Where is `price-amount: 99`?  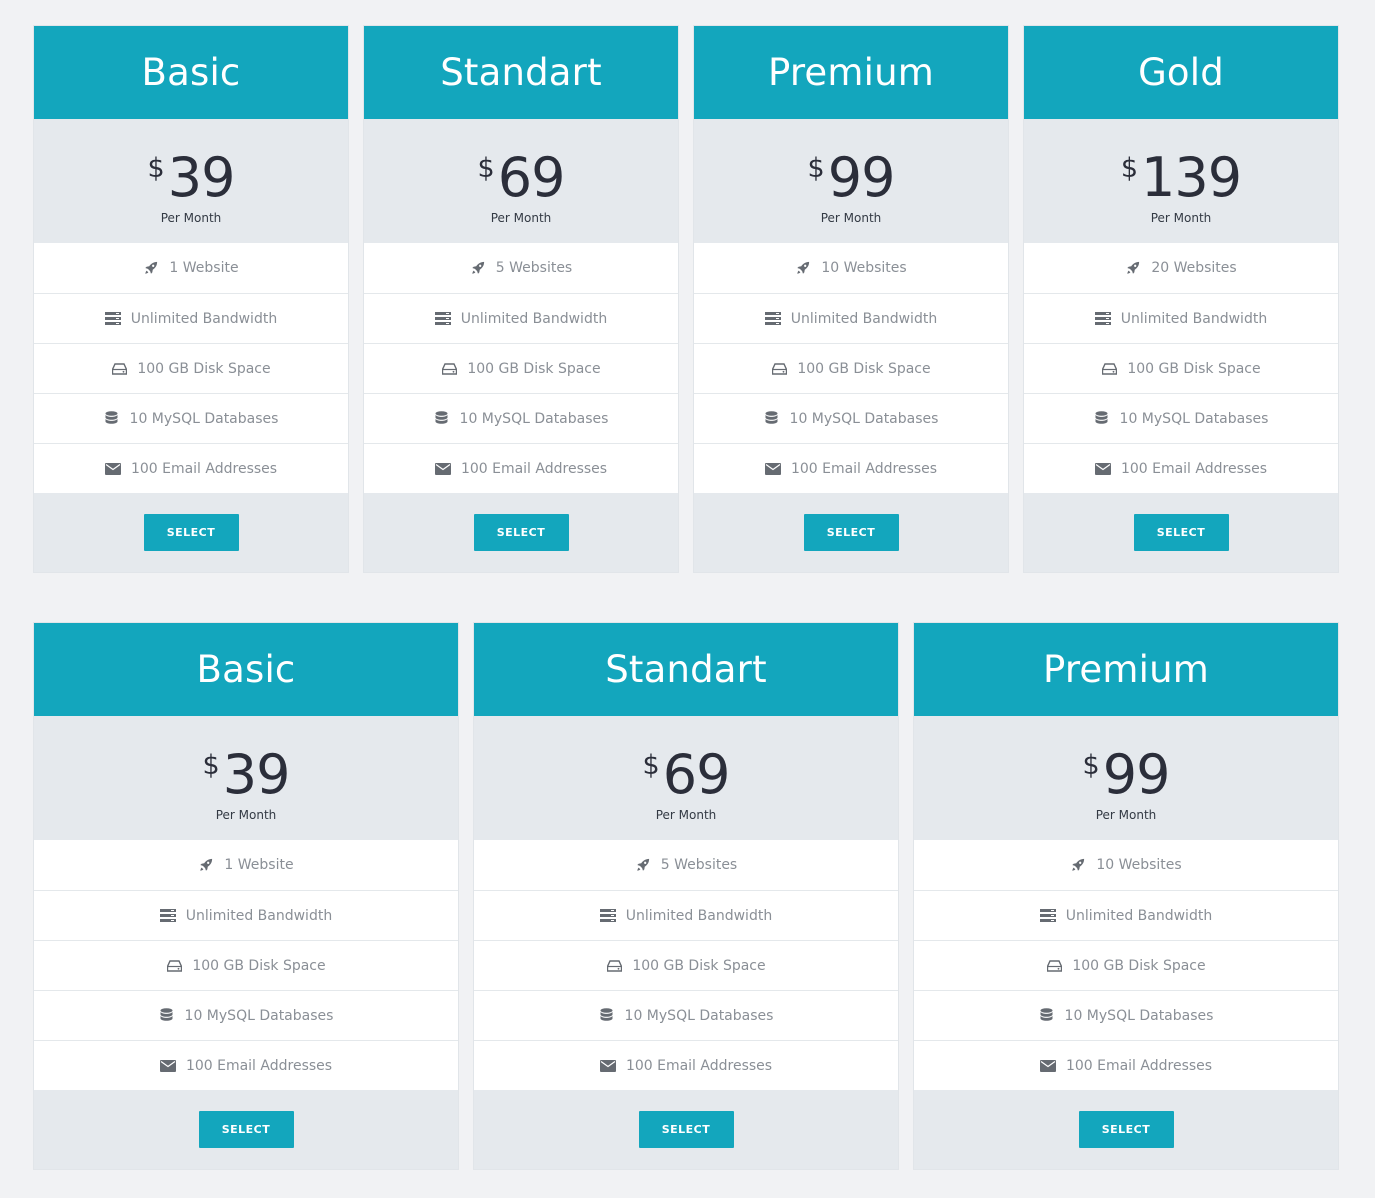 price-amount: 99 is located at coordinates (861, 177).